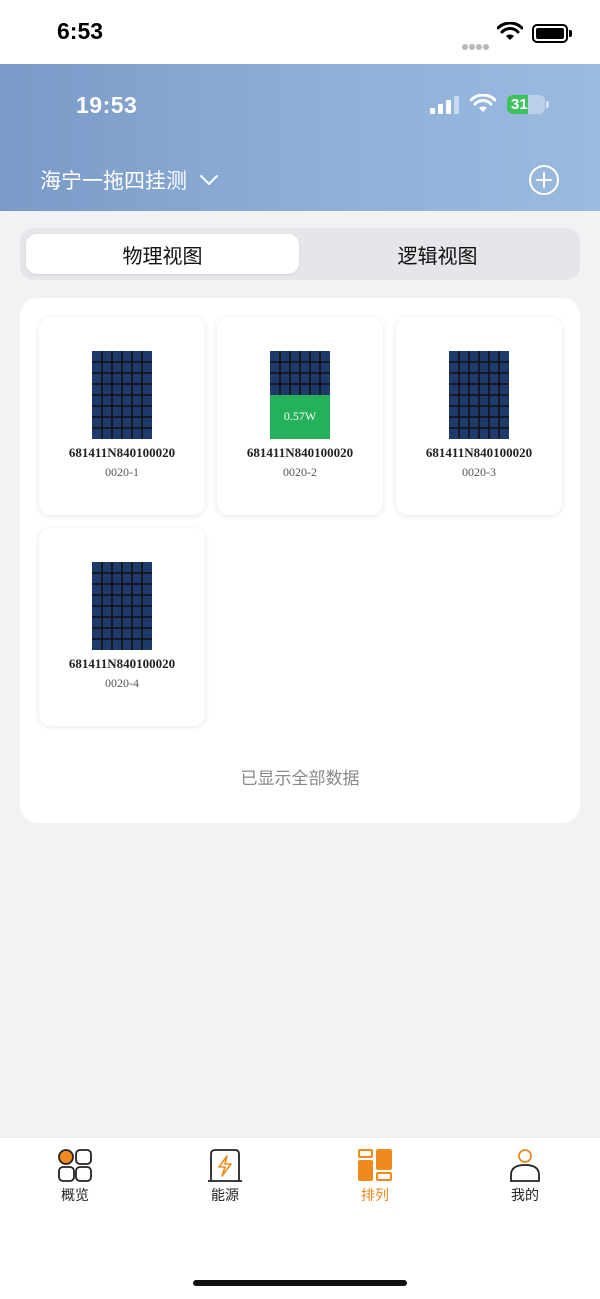  Describe the element at coordinates (107, 105) in the screenshot. I see `app-status-time: 19:53` at that location.